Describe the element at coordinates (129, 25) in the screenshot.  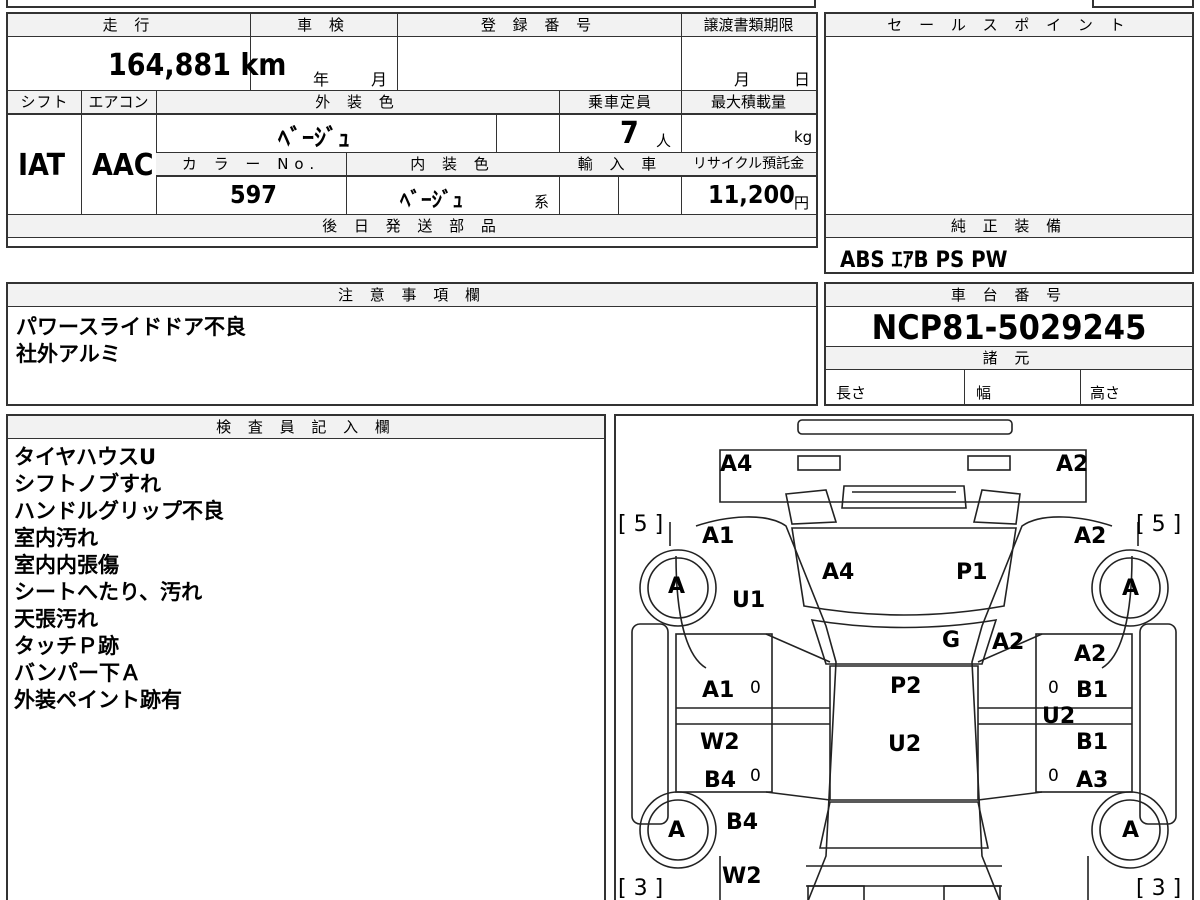
I see `mileage-header: 走 行` at that location.